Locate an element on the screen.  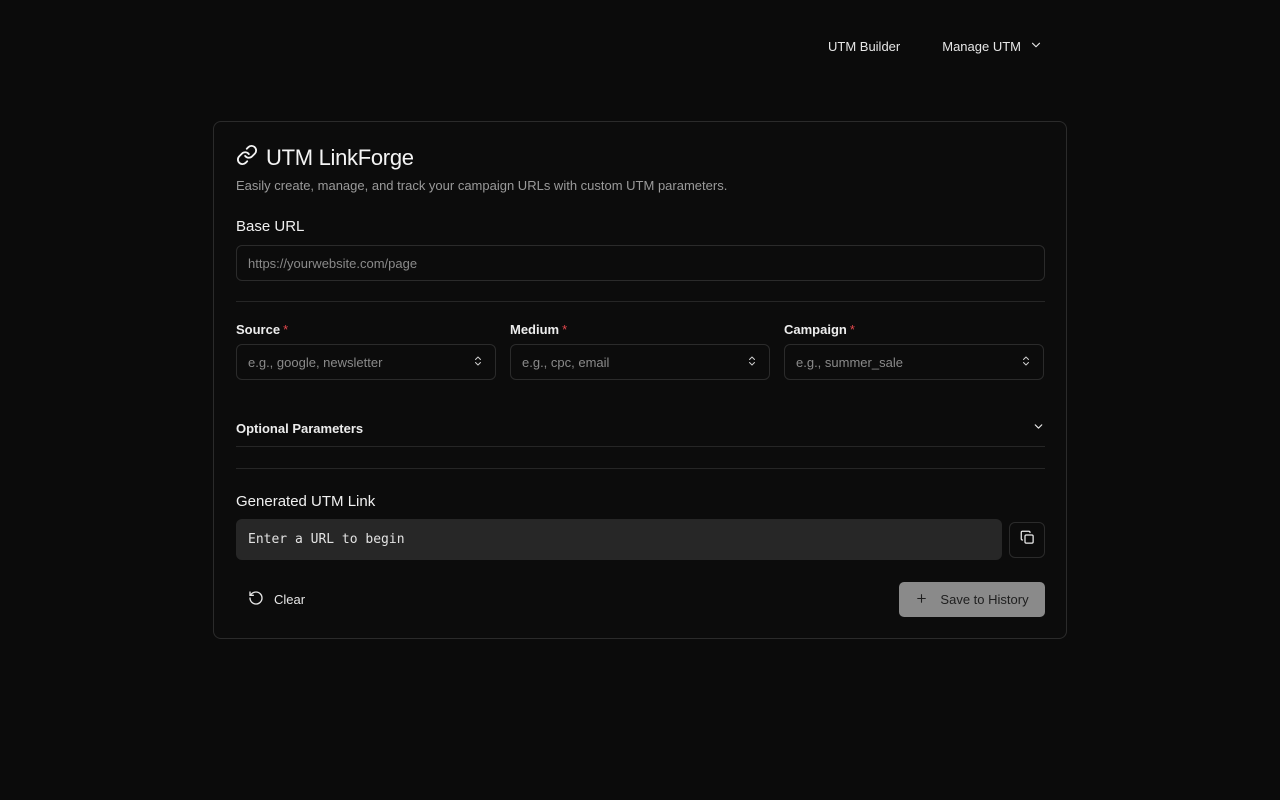
clear-button-label: Clear is located at coordinates (290, 599).